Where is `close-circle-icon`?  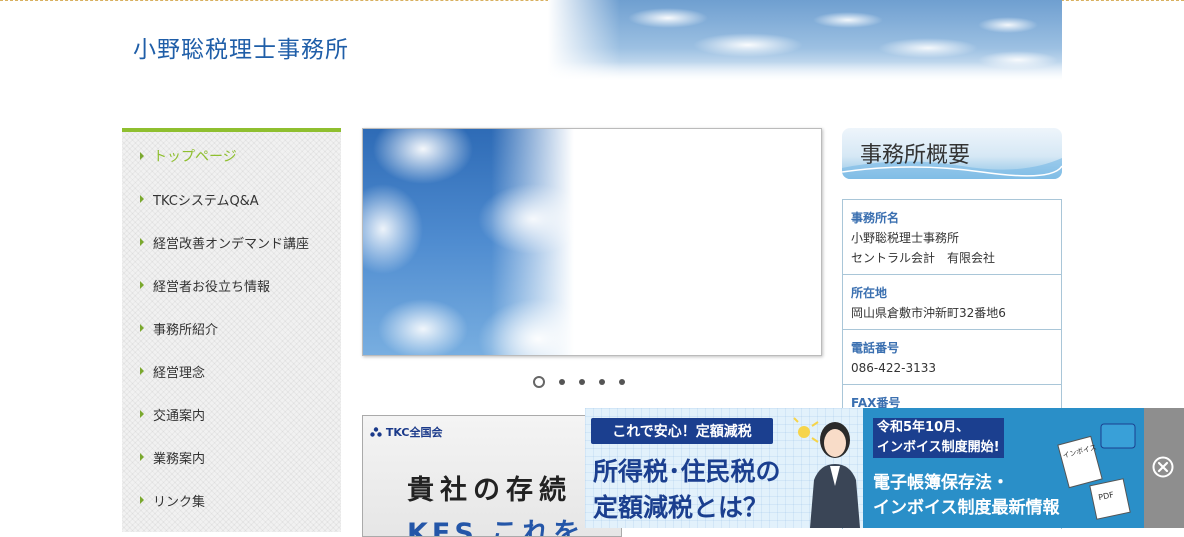 close-circle-icon is located at coordinates (1163, 467).